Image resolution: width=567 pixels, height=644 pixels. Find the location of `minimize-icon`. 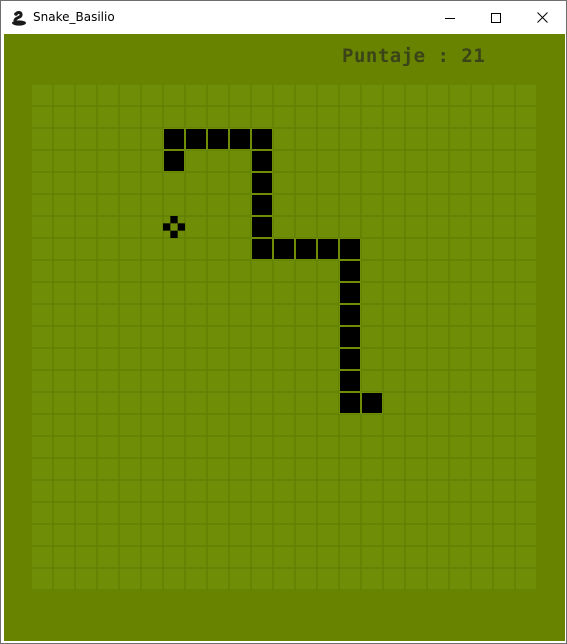

minimize-icon is located at coordinates (450, 18).